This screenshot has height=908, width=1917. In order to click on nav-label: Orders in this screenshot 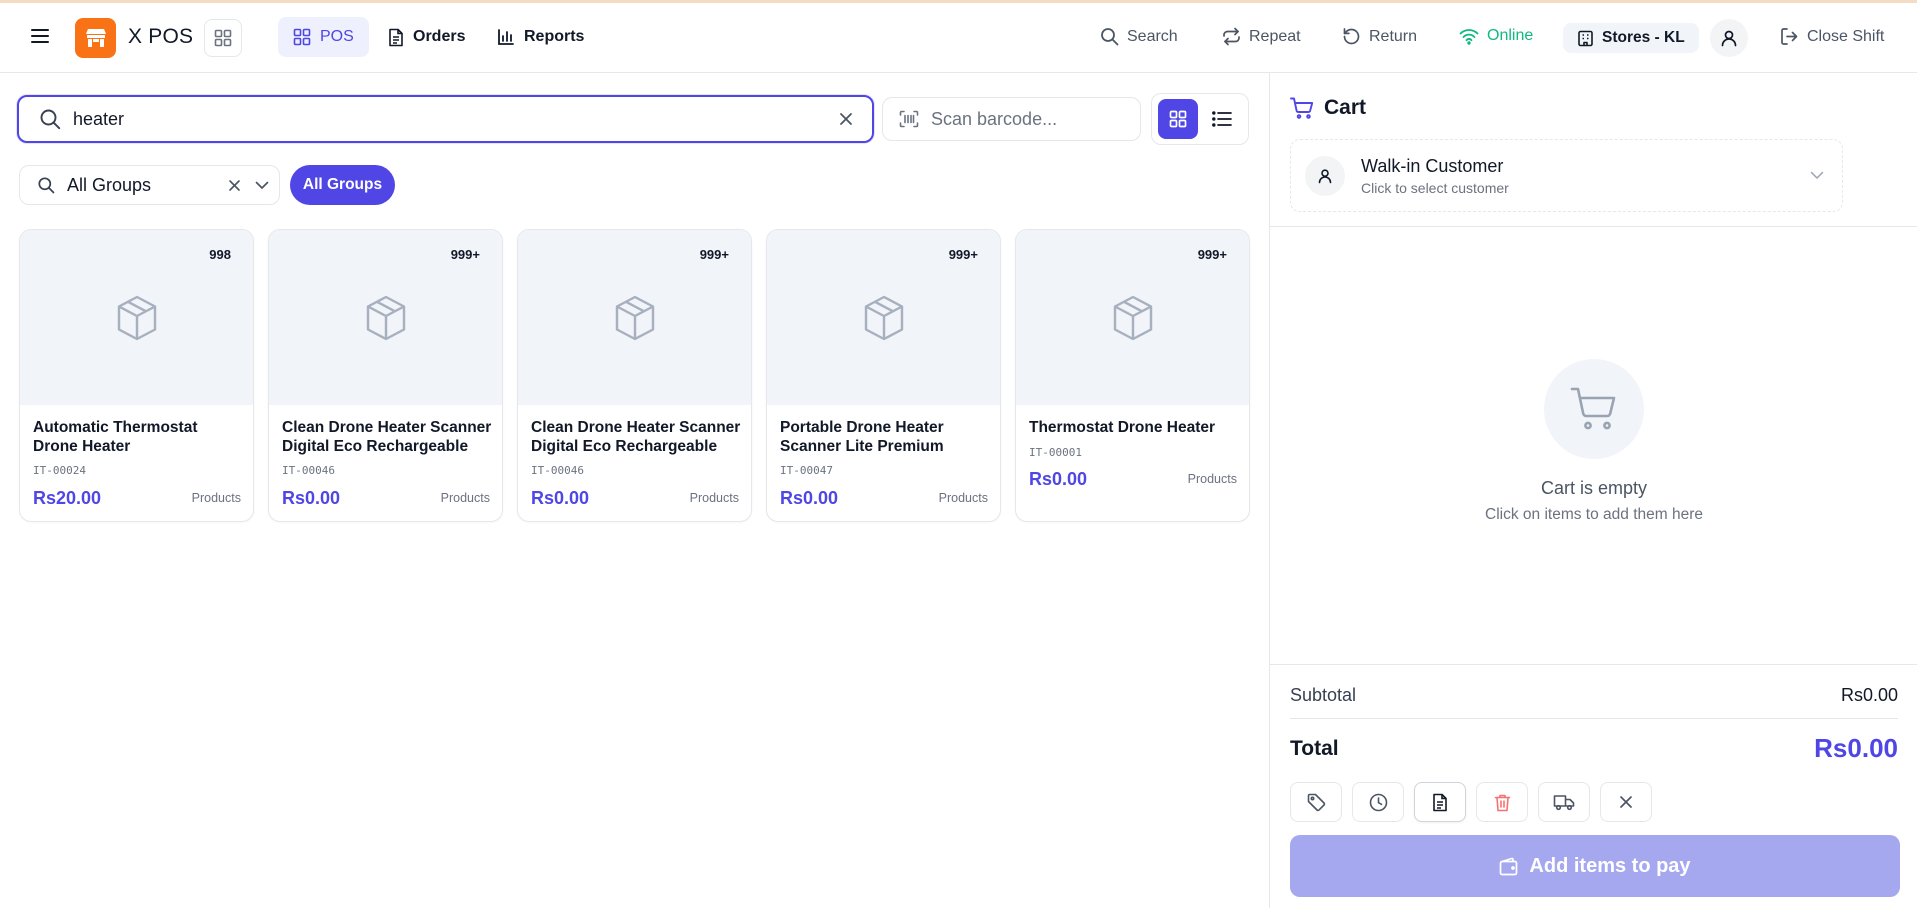, I will do `click(439, 36)`.